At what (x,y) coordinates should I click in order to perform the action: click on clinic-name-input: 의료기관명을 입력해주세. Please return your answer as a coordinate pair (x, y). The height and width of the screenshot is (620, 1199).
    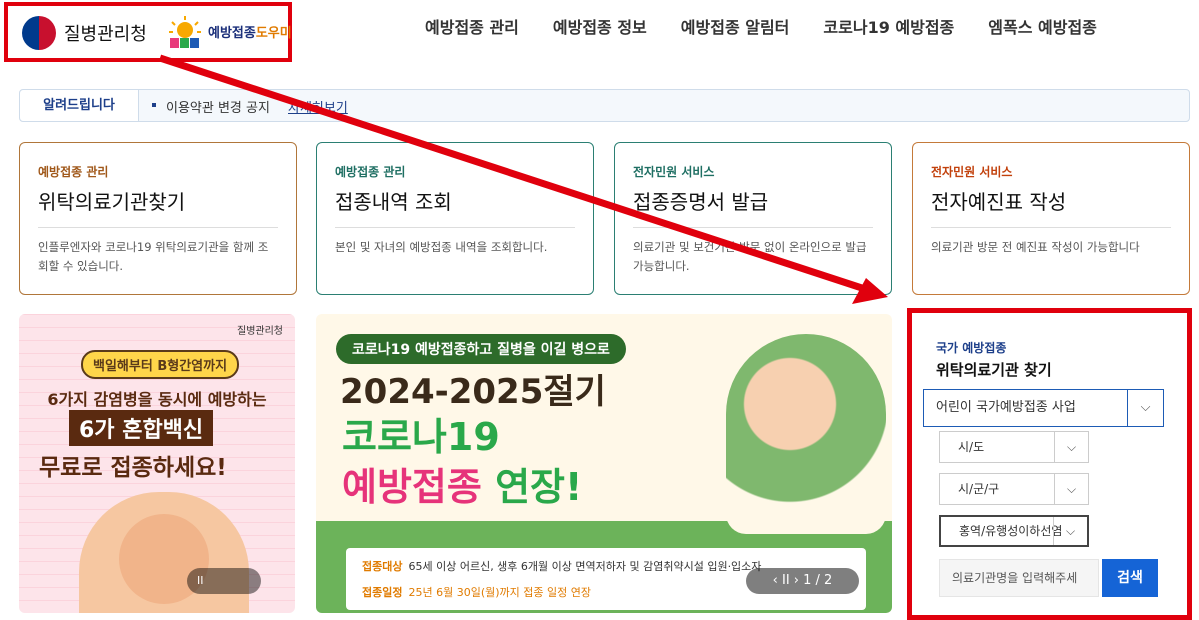
    Looking at the image, I should click on (1019, 578).